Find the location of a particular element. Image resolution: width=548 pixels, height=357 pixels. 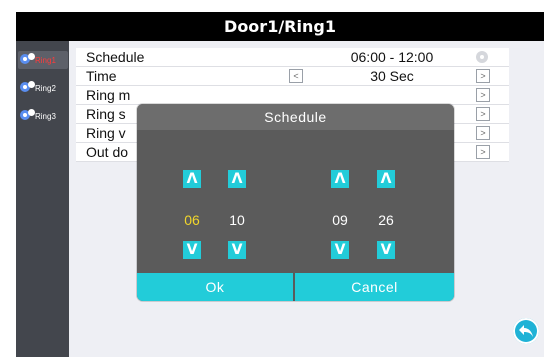

end-hour-down-button: V is located at coordinates (340, 250).